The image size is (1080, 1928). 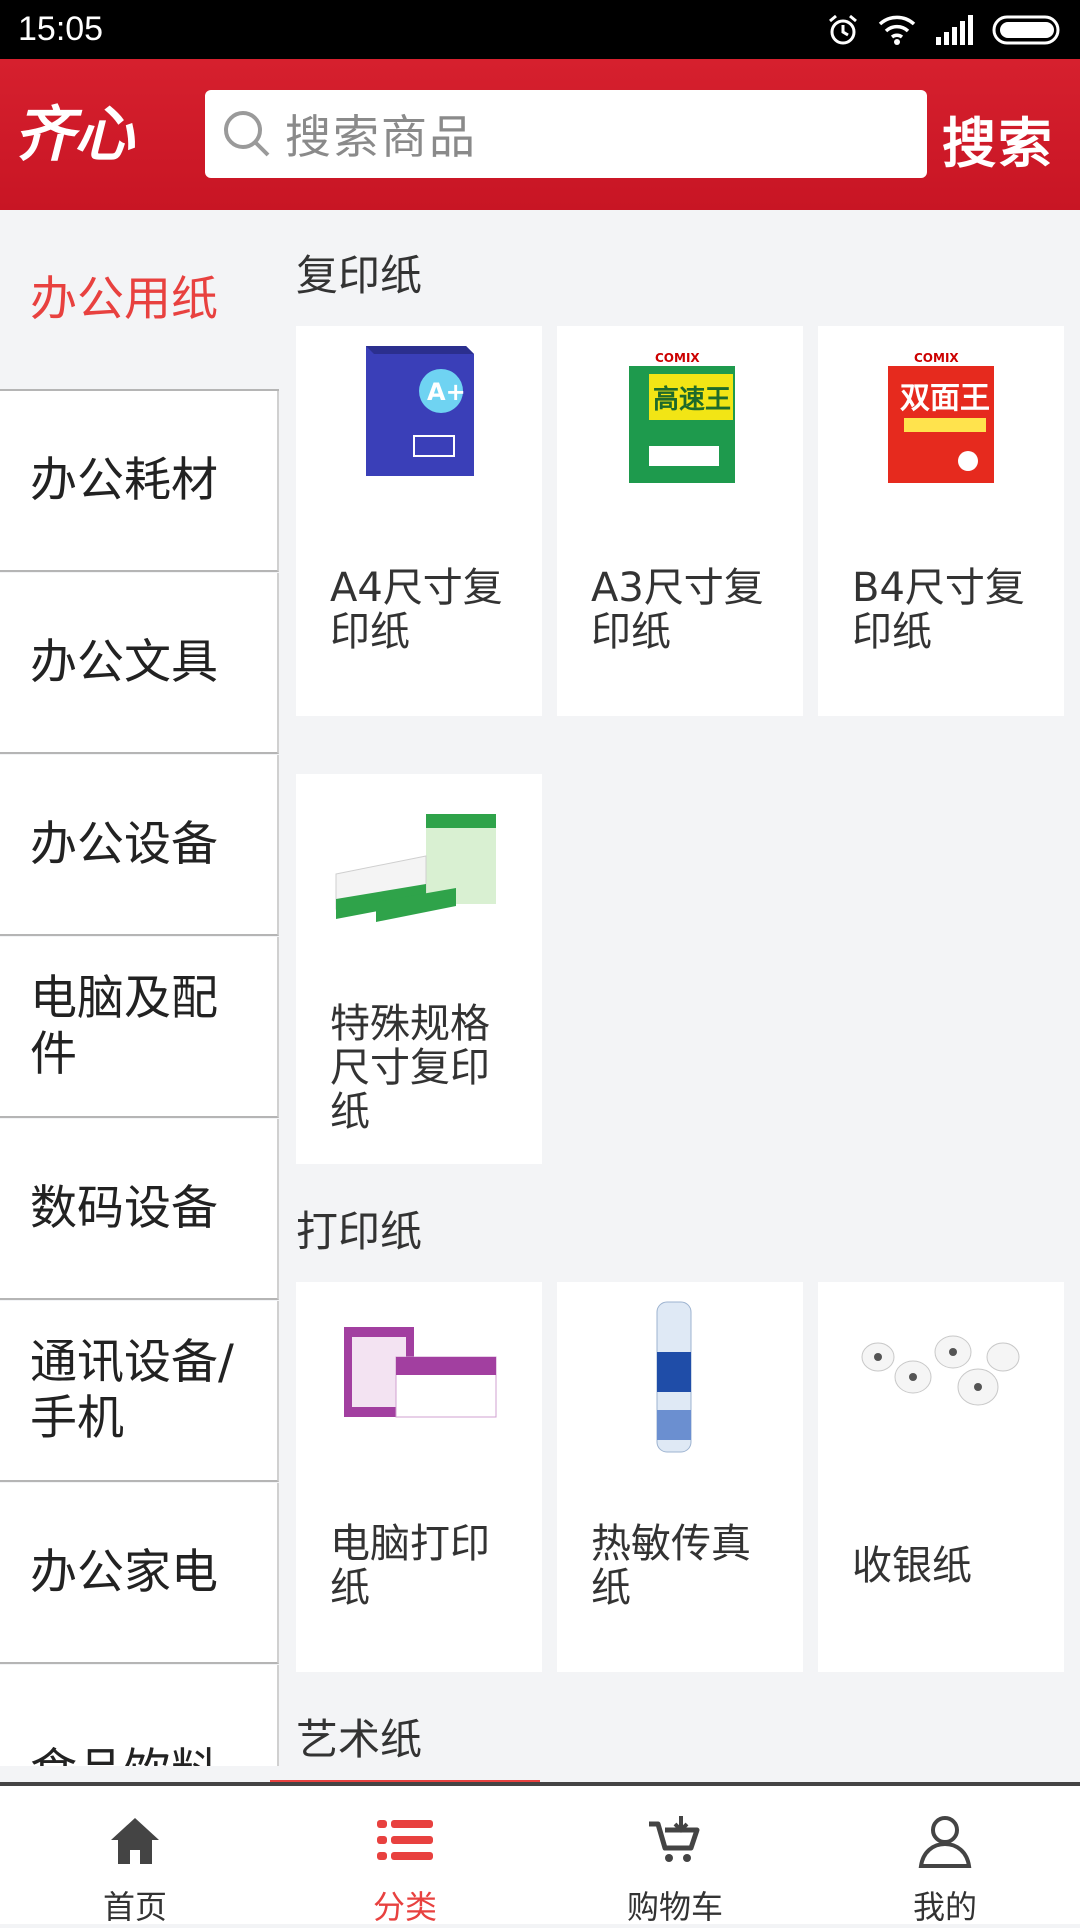 What do you see at coordinates (61, 29) in the screenshot?
I see `status-time: 15:05` at bounding box center [61, 29].